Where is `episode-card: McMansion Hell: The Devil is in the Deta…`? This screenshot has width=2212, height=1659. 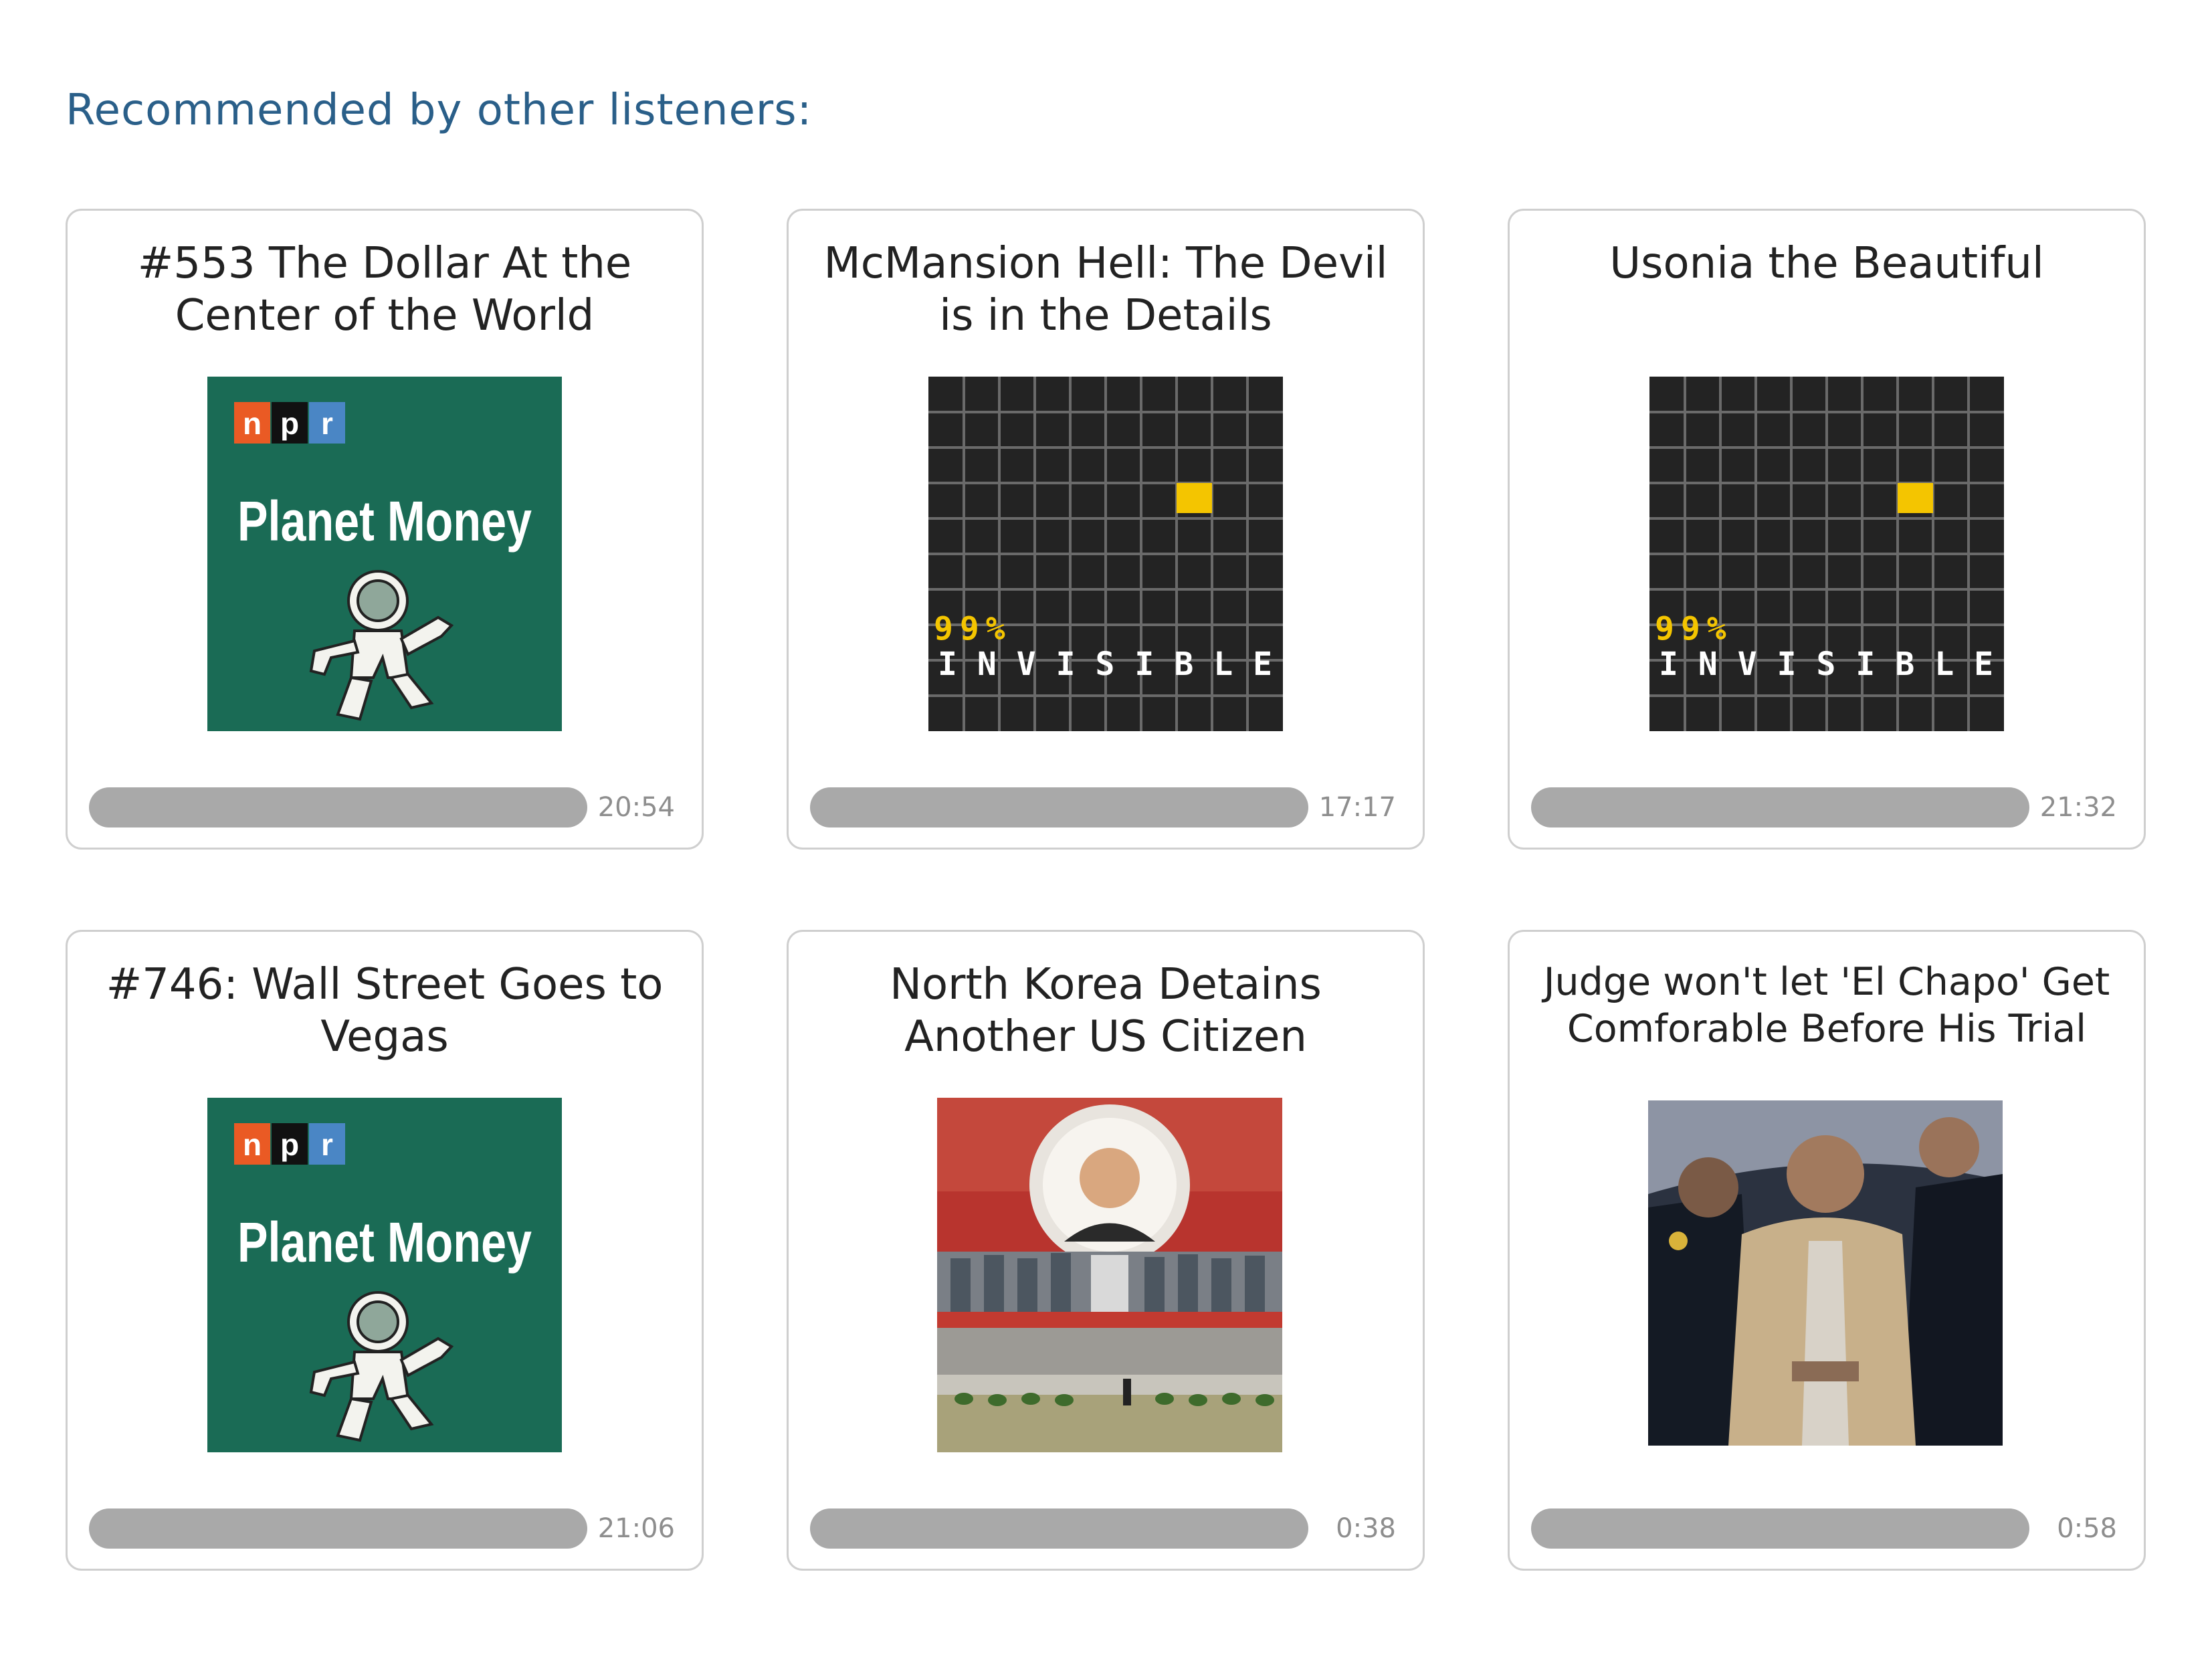 episode-card: McMansion Hell: The Devil is in the Deta… is located at coordinates (1106, 529).